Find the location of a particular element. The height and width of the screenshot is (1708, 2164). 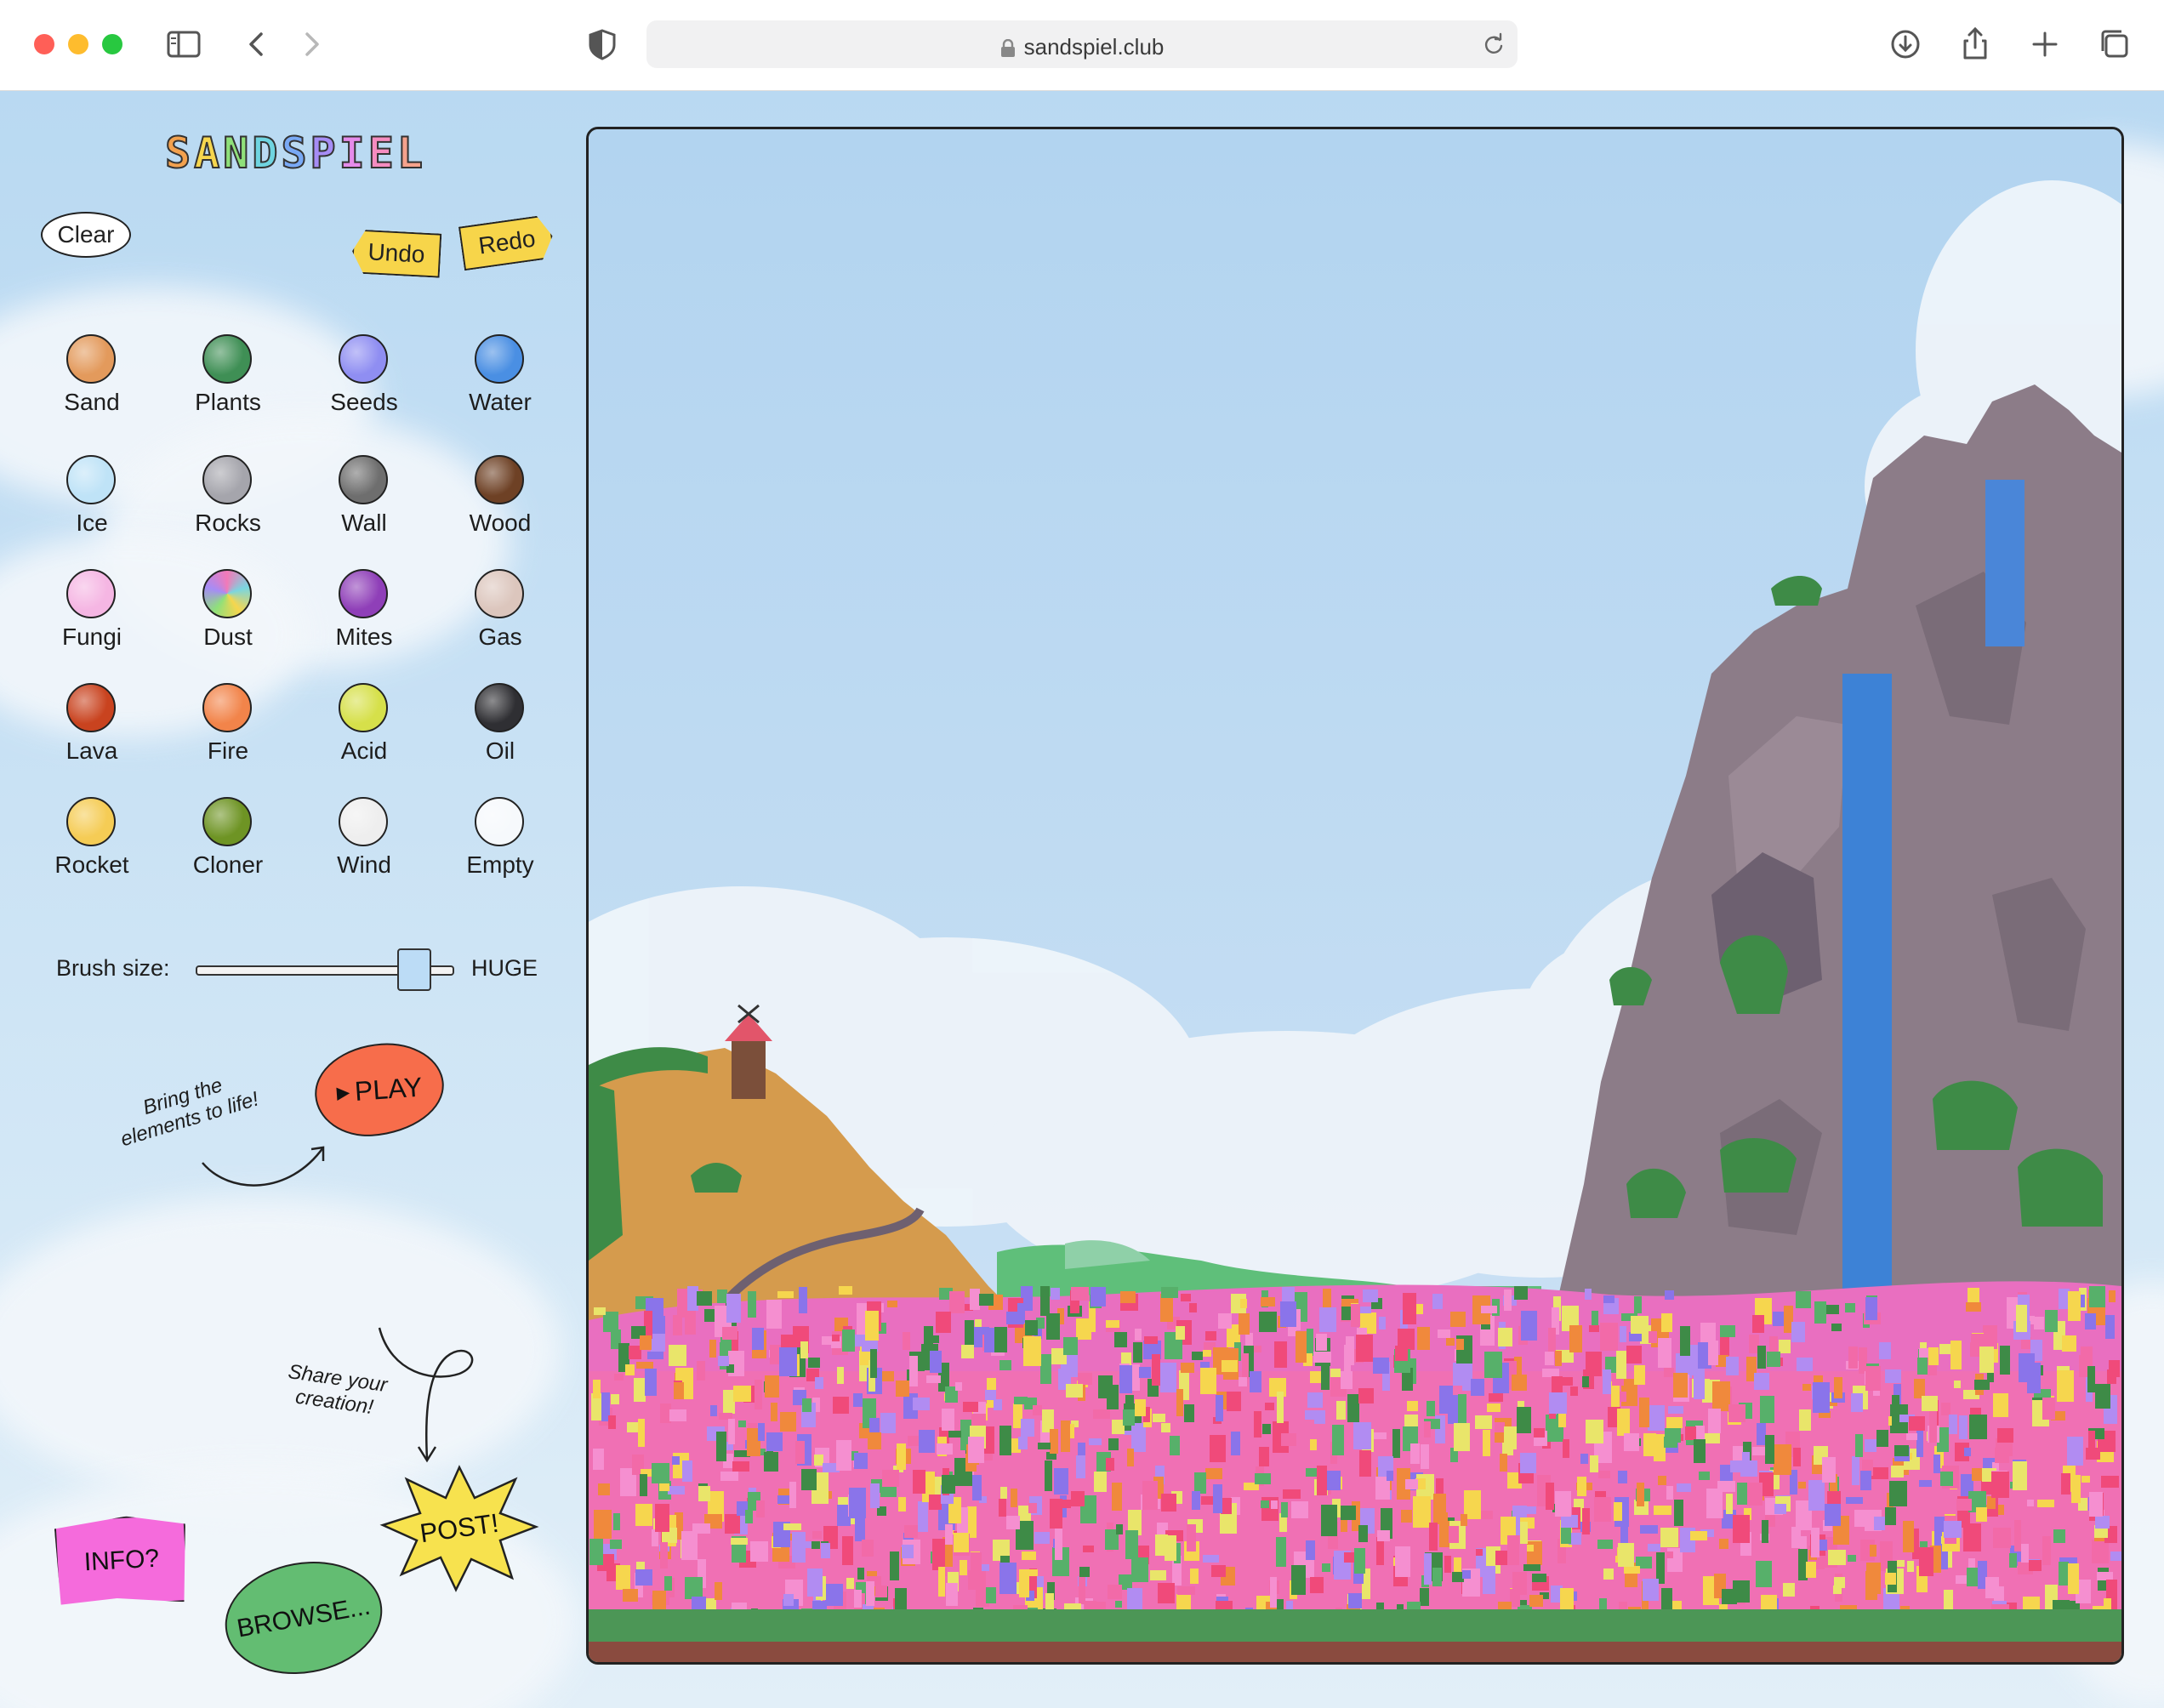

curved-arrow-icon is located at coordinates (263, 1166).